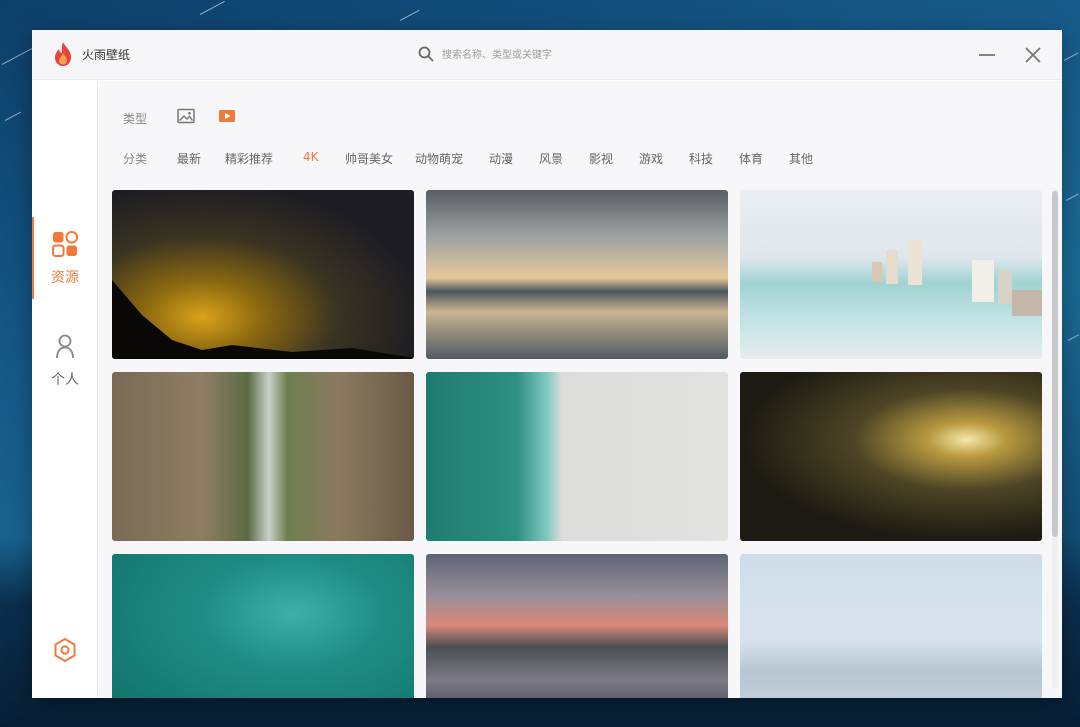 This screenshot has width=1080, height=727. I want to click on sidebar-item-personal: 个人, so click(65, 359).